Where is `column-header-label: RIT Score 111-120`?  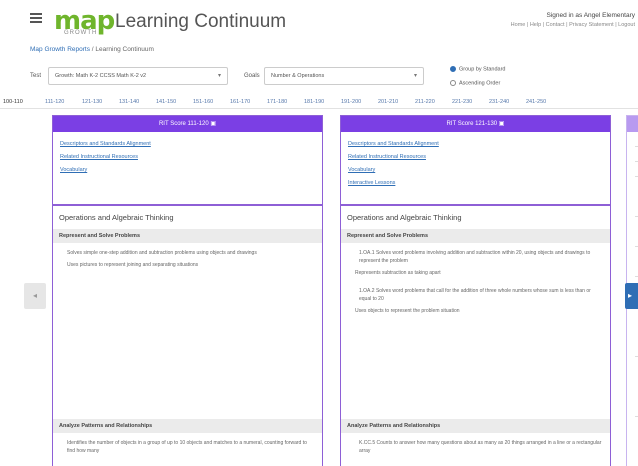
column-header-label: RIT Score 111-120 is located at coordinates (183, 124).